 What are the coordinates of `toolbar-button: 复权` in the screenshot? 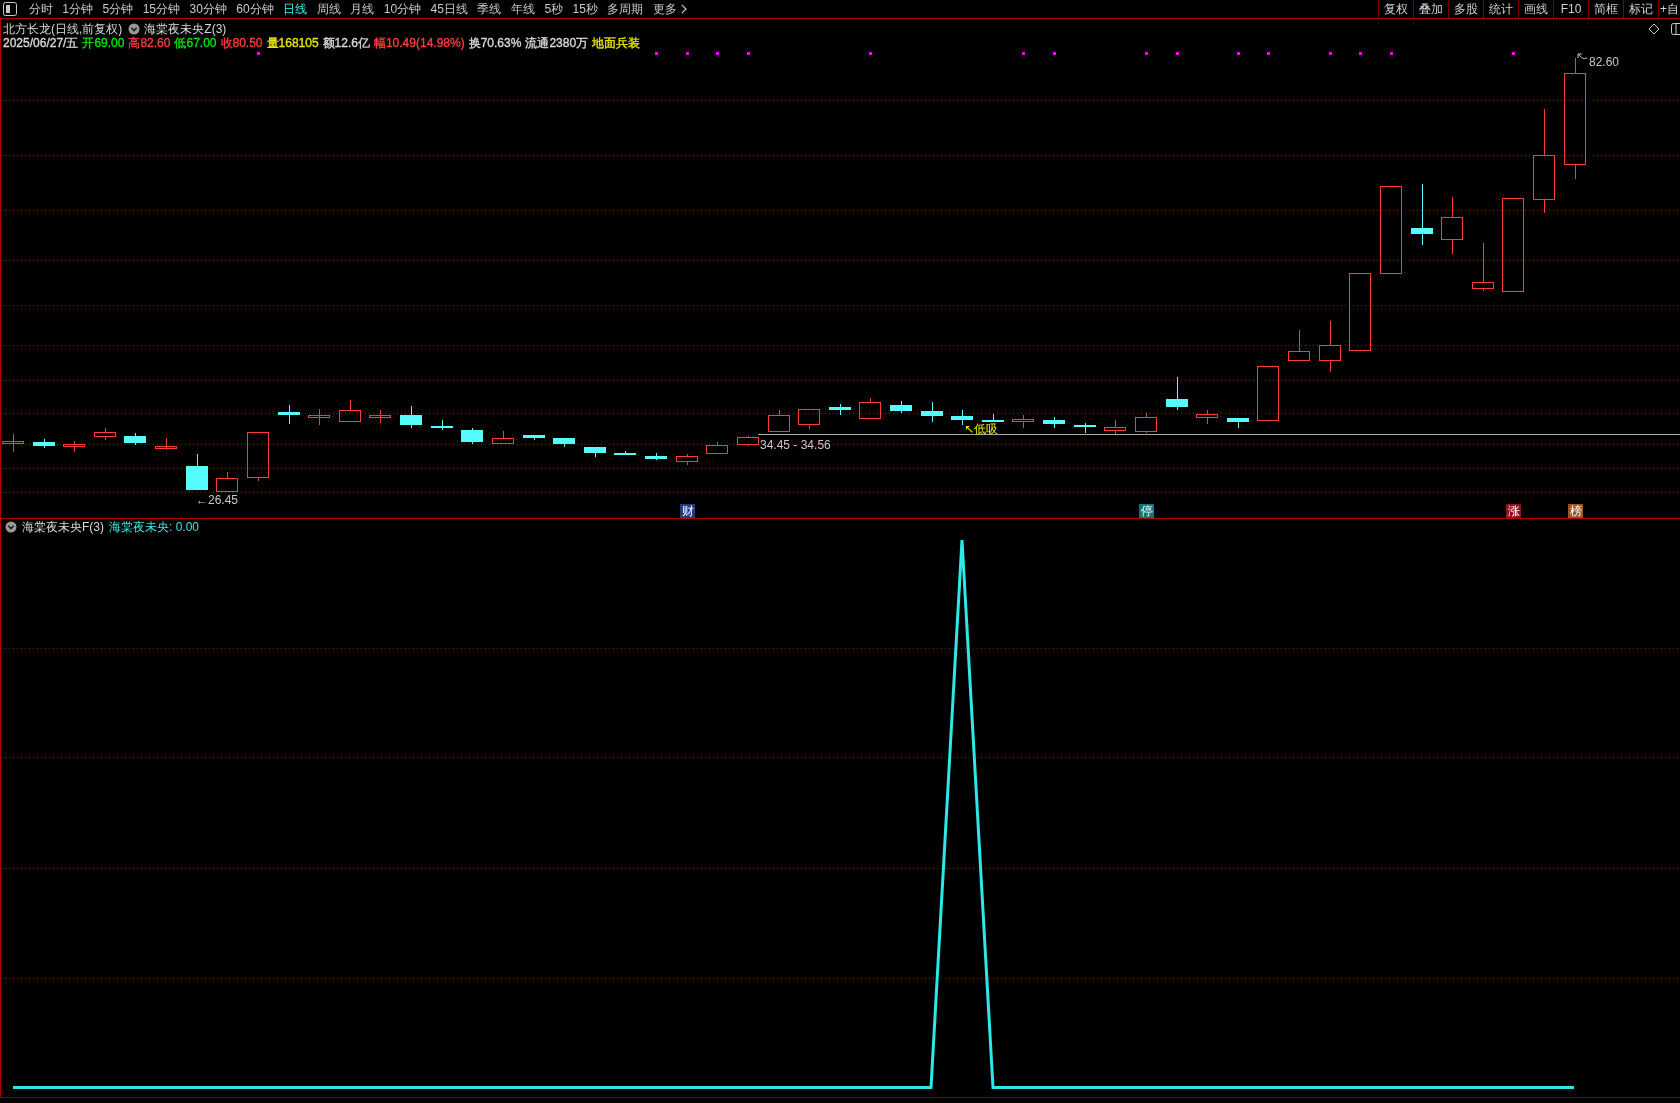 It's located at (1395, 9).